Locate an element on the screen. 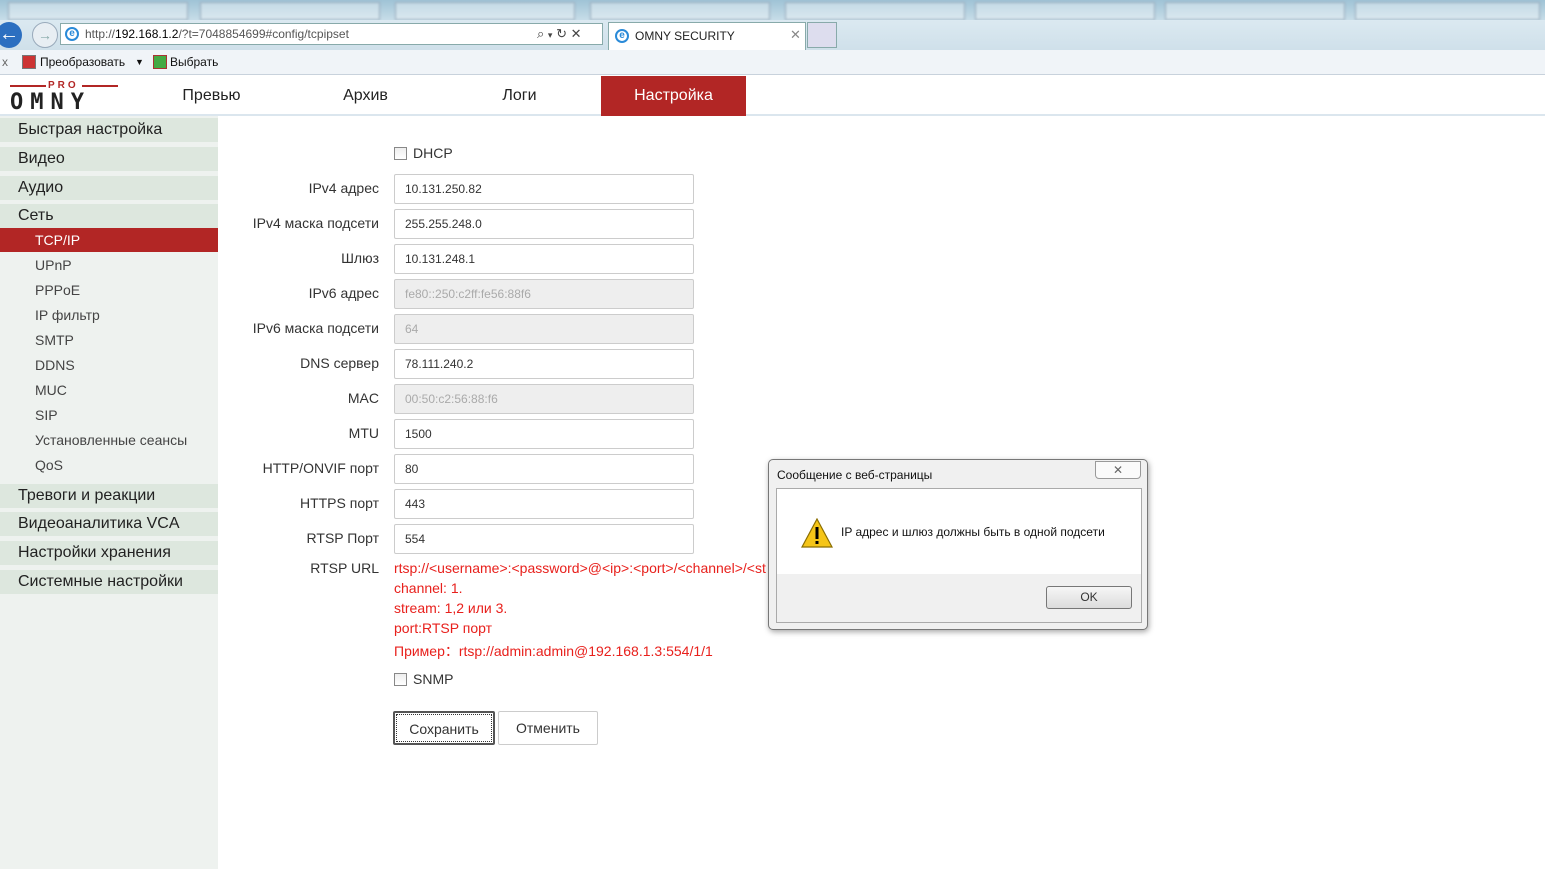  omny-logo: PRO OMNY is located at coordinates (65, 97).